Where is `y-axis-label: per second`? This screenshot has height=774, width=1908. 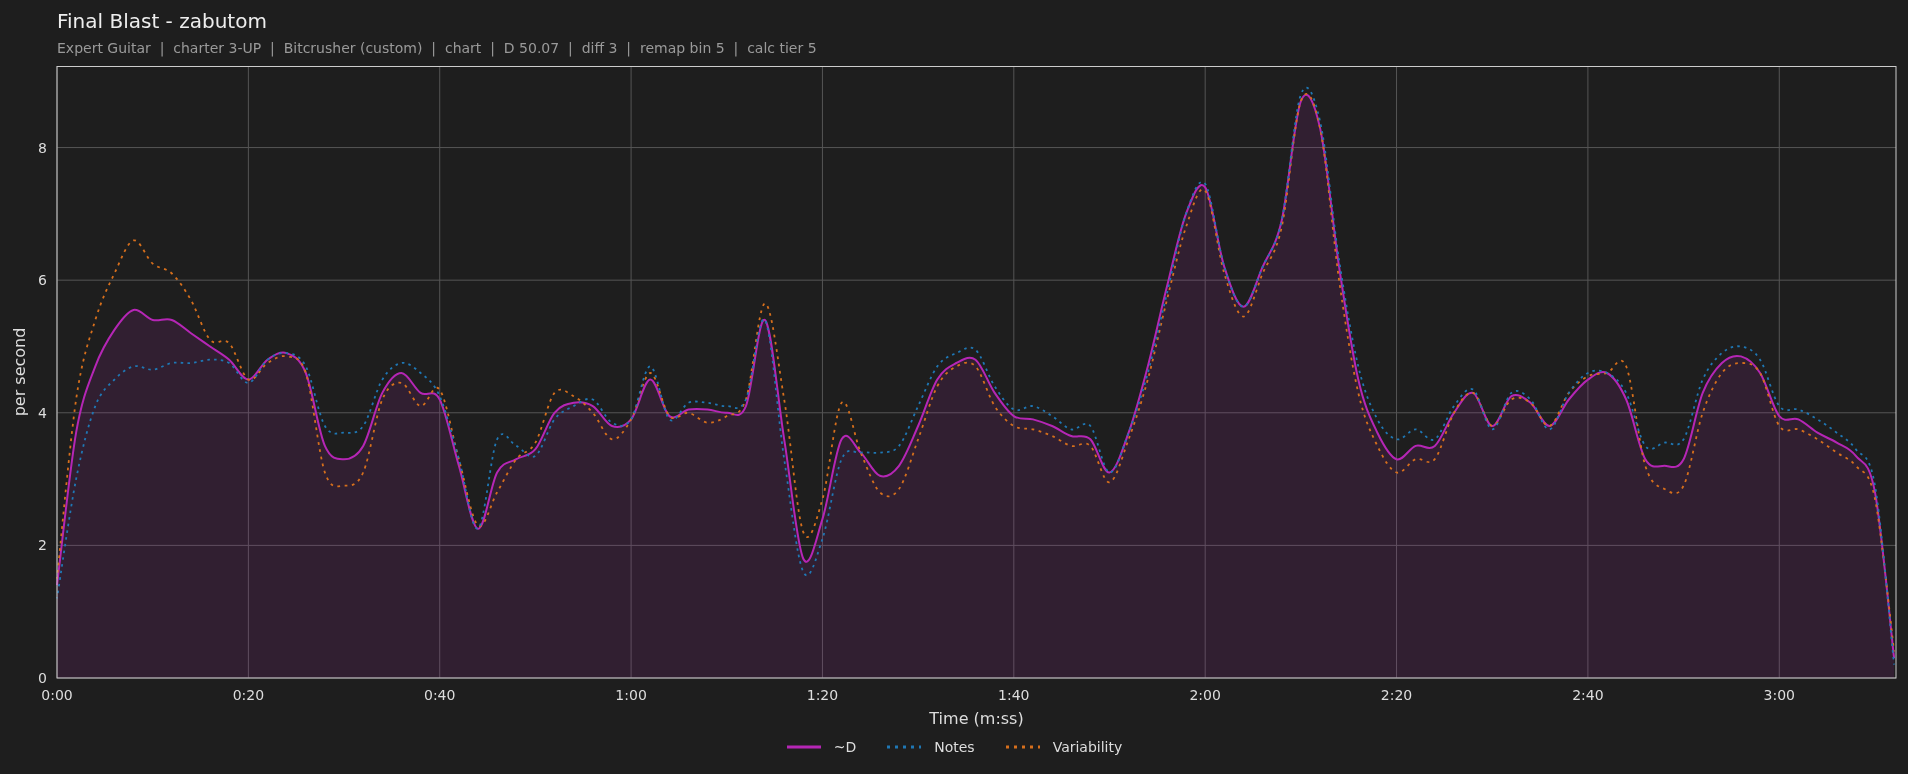
y-axis-label: per second is located at coordinates (19, 372).